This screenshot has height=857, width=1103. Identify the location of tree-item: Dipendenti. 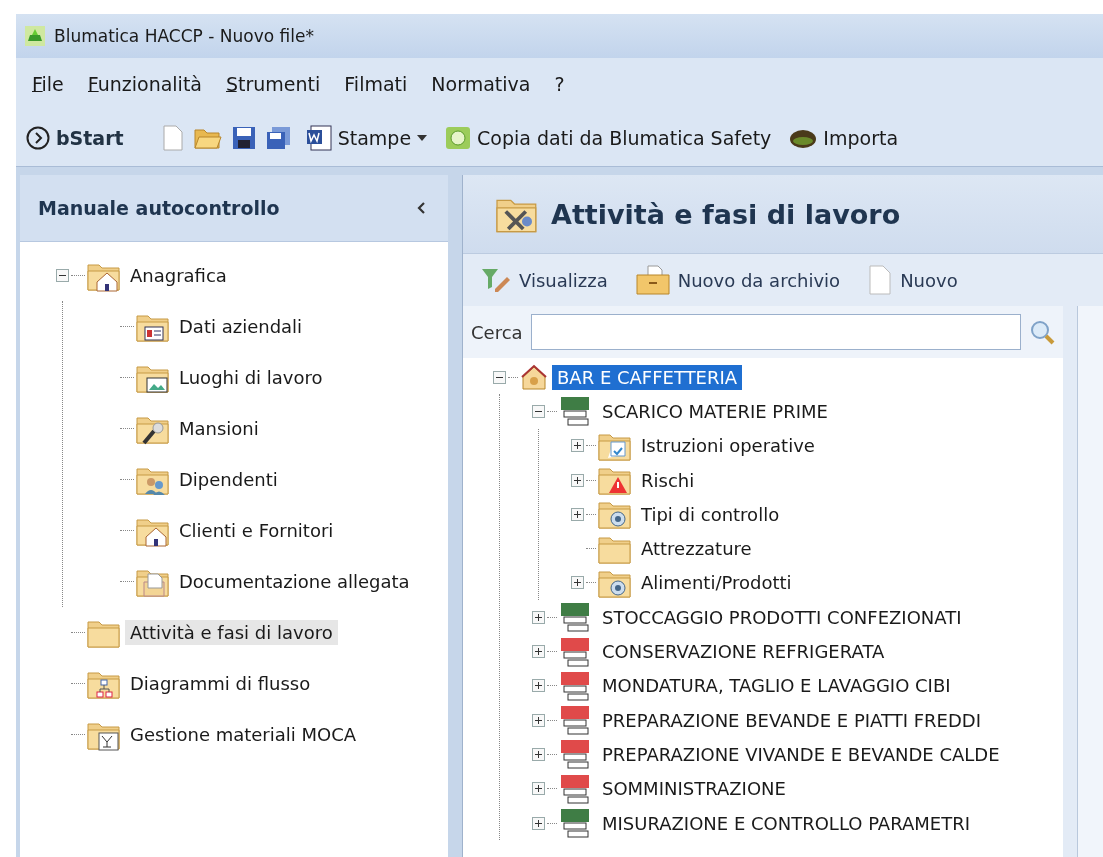
(228, 479).